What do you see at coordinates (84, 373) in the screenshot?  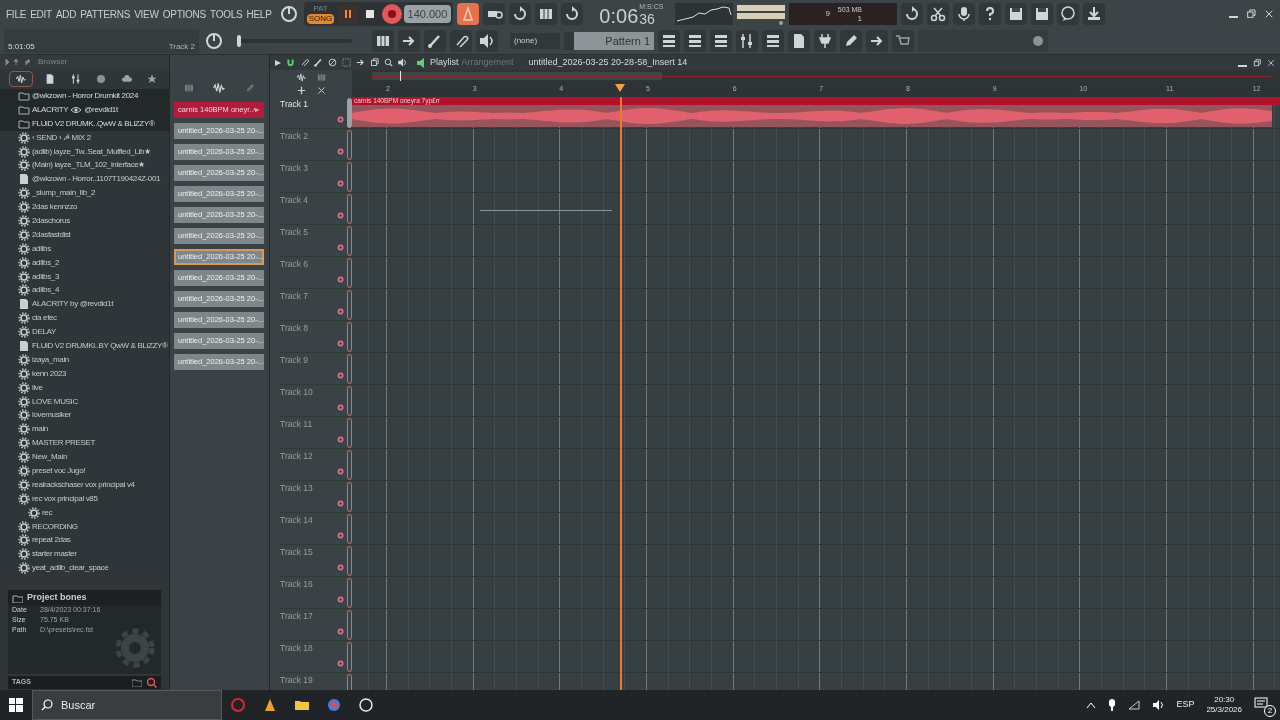 I see `browser-item: kenn 2023` at bounding box center [84, 373].